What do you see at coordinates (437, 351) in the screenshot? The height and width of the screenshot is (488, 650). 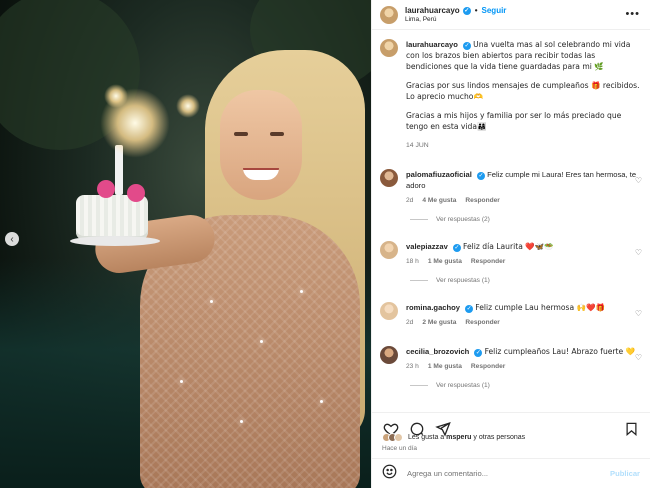 I see `comment-username: cecilia_brozovich` at bounding box center [437, 351].